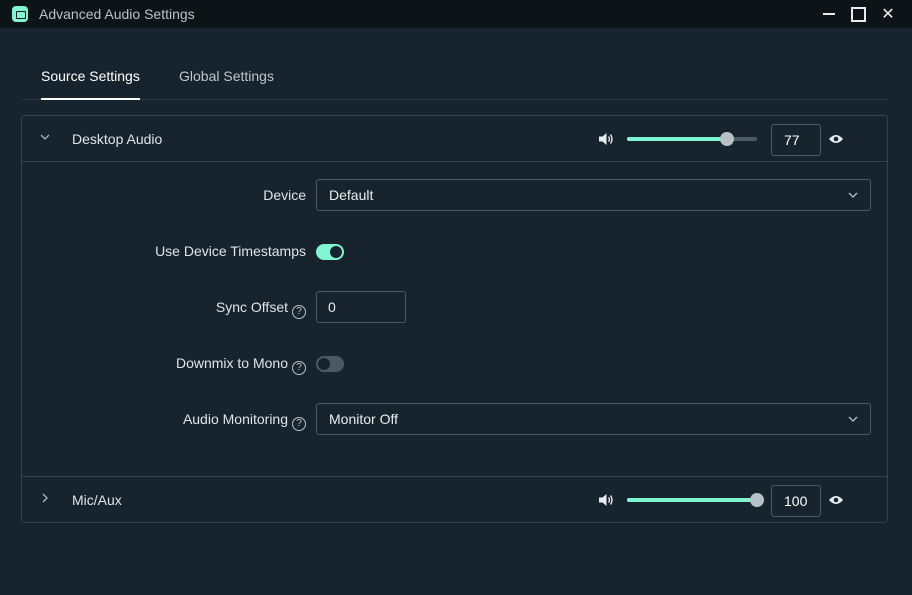 This screenshot has height=595, width=912. I want to click on volume-input: 77, so click(796, 140).